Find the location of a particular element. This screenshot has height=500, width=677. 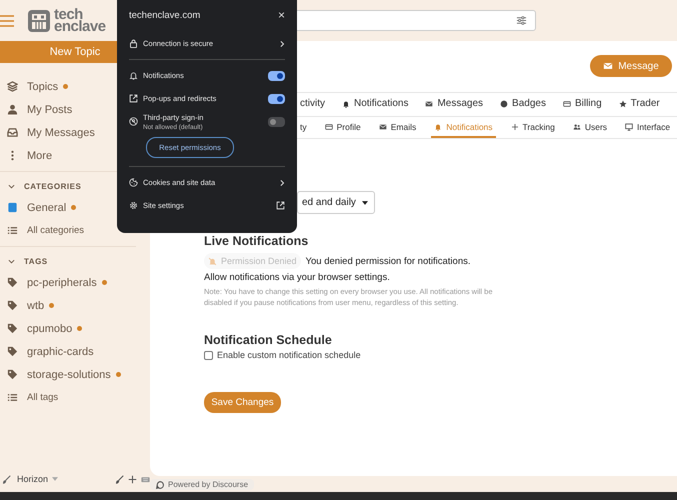

checkbox is located at coordinates (208, 355).